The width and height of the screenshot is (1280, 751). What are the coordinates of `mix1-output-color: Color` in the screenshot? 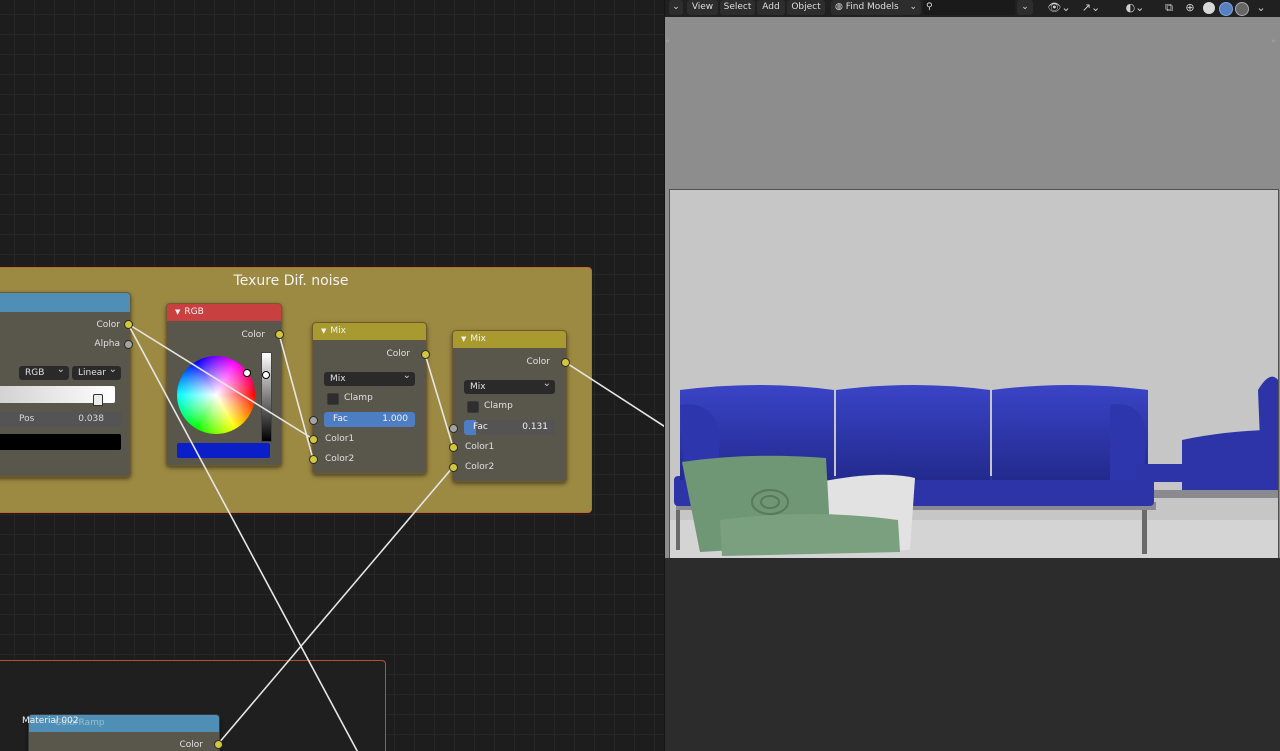 It's located at (398, 354).